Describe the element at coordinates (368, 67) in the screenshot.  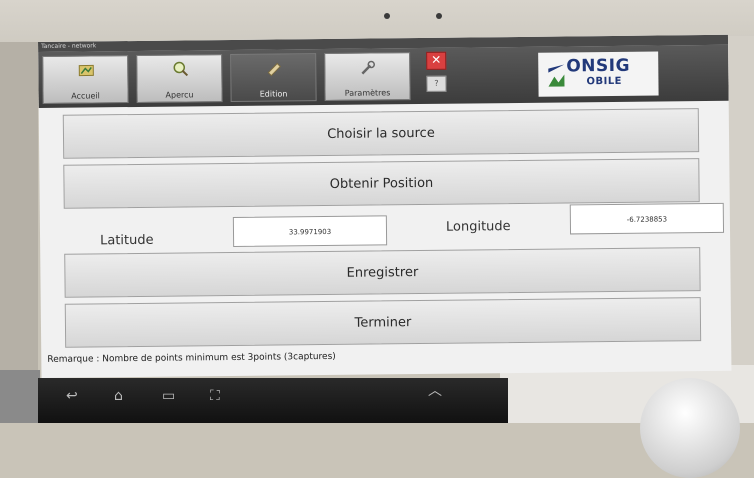
I see `tools-icon` at that location.